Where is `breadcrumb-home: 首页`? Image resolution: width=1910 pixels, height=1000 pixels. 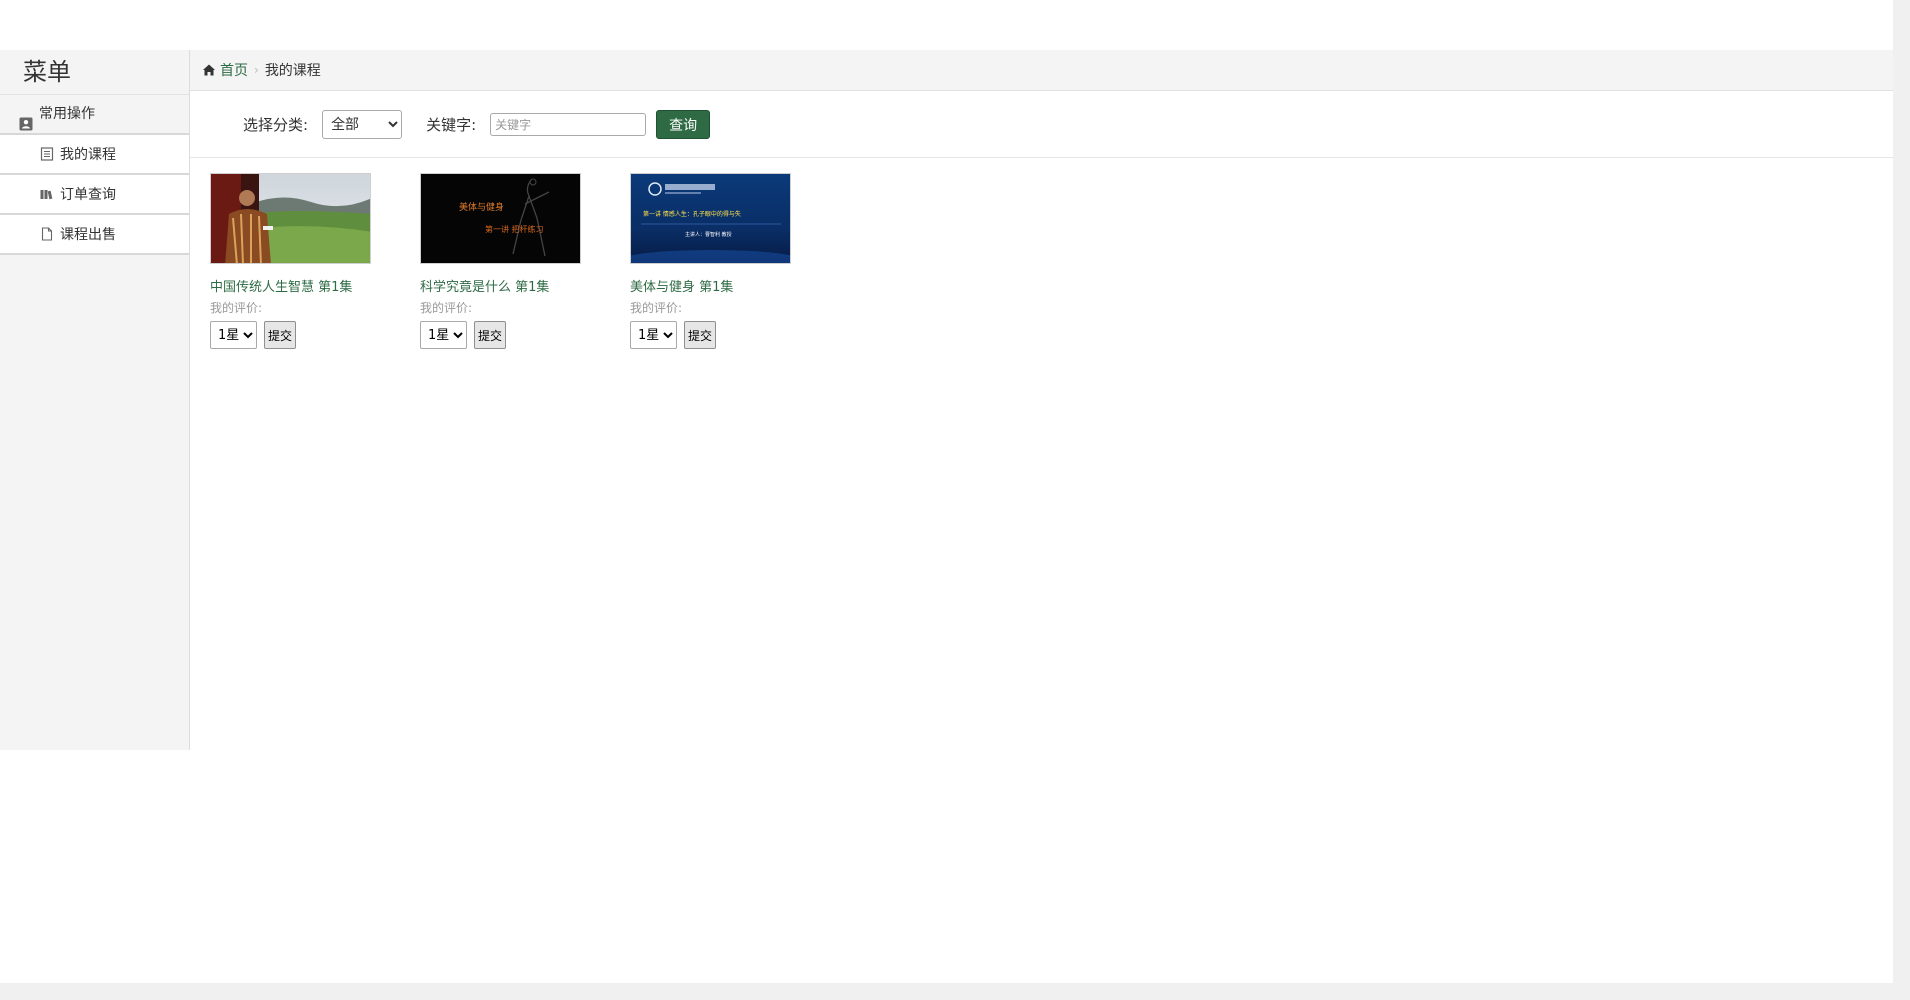
breadcrumb-home: 首页 is located at coordinates (225, 70).